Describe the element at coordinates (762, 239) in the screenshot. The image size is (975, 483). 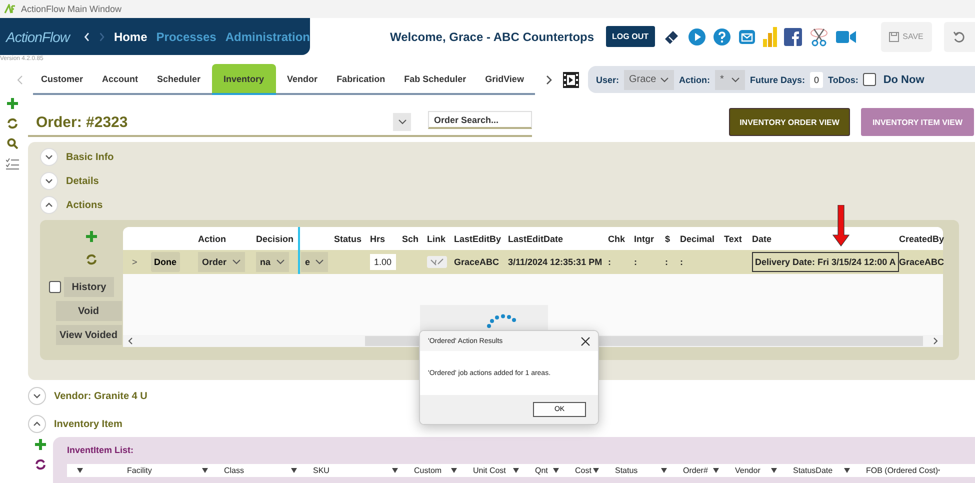
I see `column-header: Date` at that location.